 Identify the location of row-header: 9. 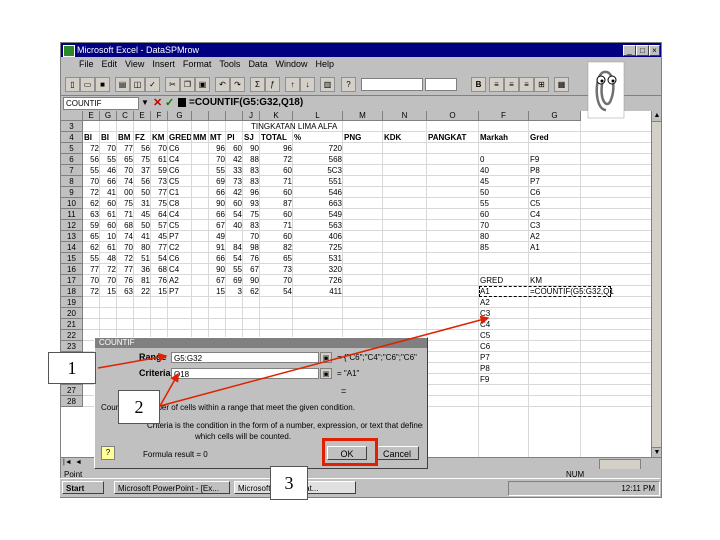
(72, 192).